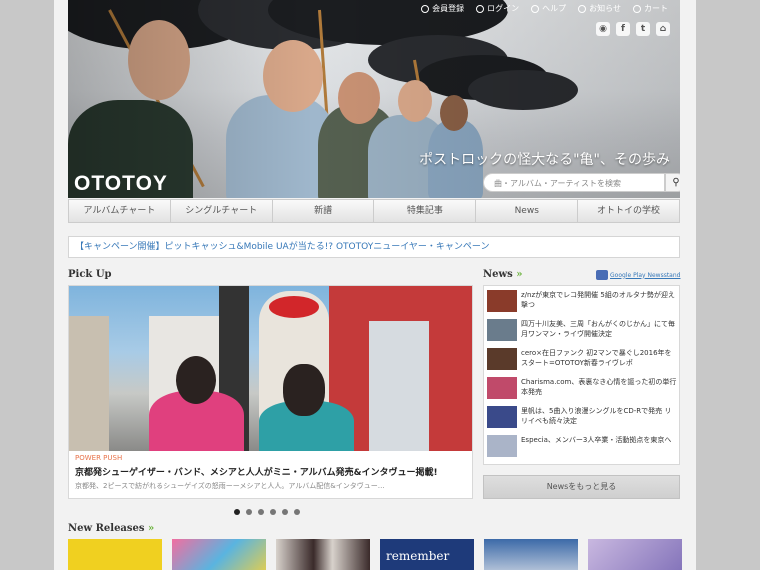 This screenshot has width=760, height=570. What do you see at coordinates (602, 275) in the screenshot?
I see `newsstand-icon` at bounding box center [602, 275].